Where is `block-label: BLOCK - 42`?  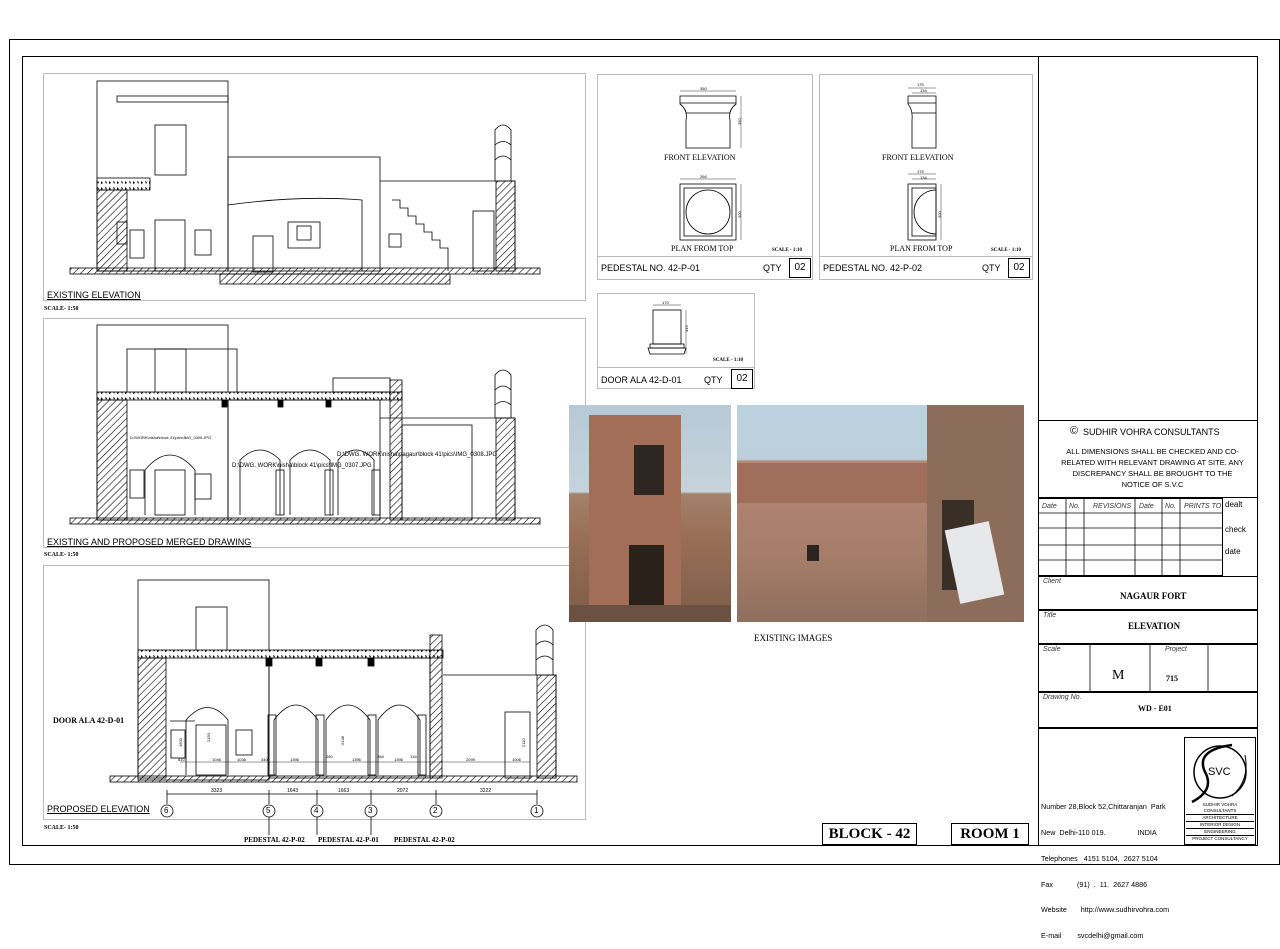 block-label: BLOCK - 42 is located at coordinates (869, 834).